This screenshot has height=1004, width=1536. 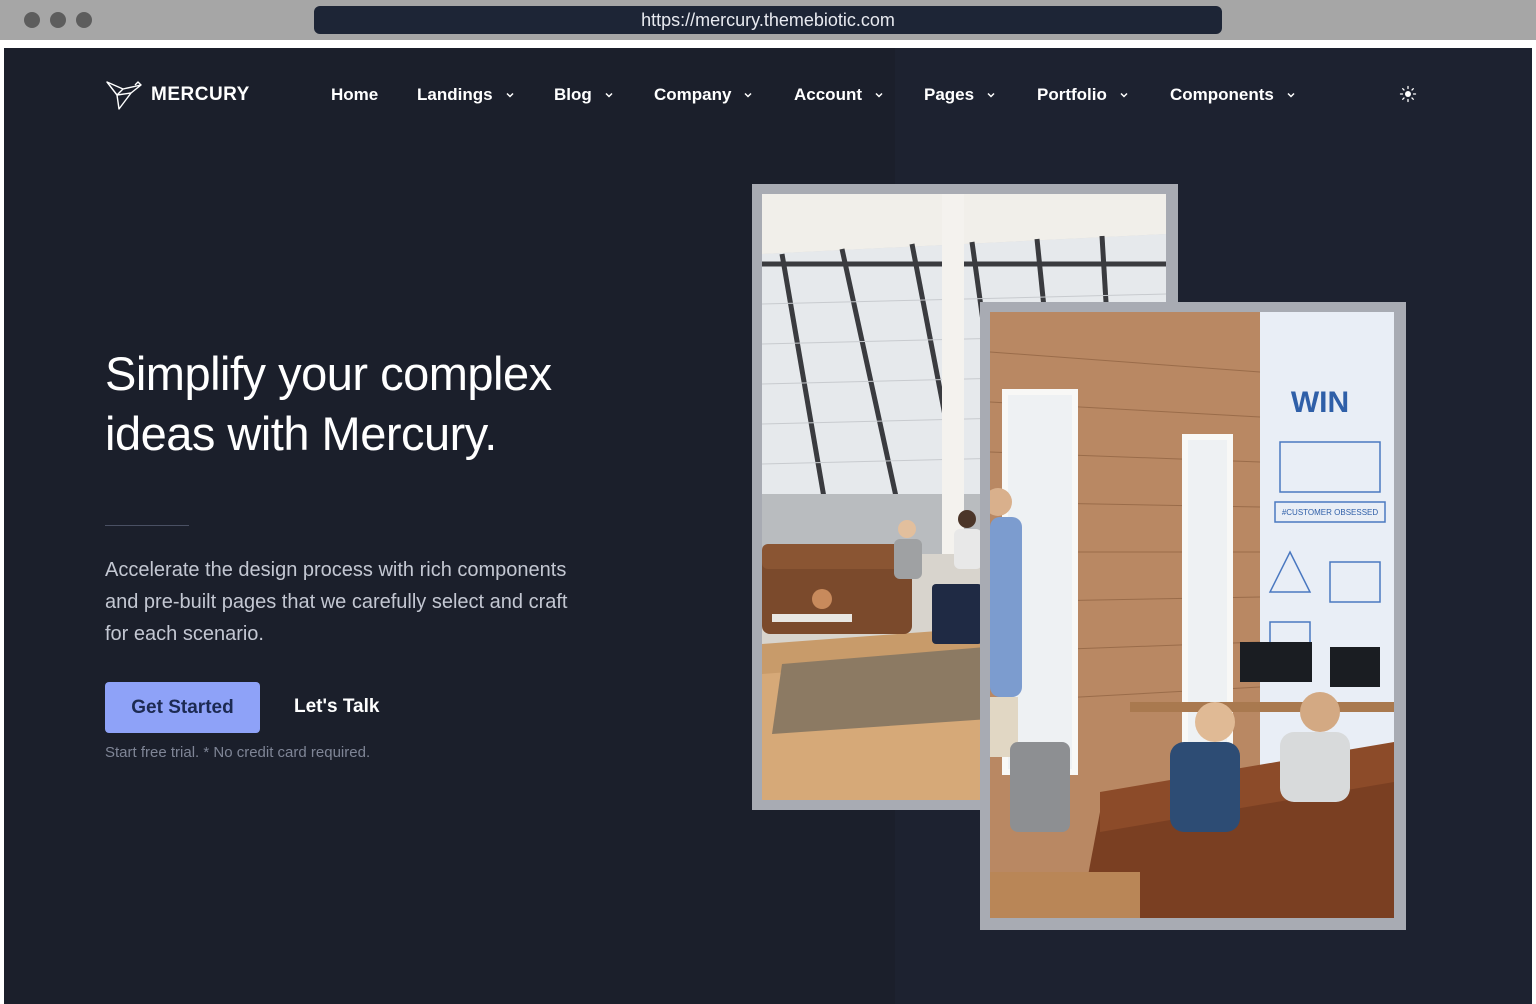 What do you see at coordinates (1072, 94) in the screenshot?
I see `nav-label: Portfolio` at bounding box center [1072, 94].